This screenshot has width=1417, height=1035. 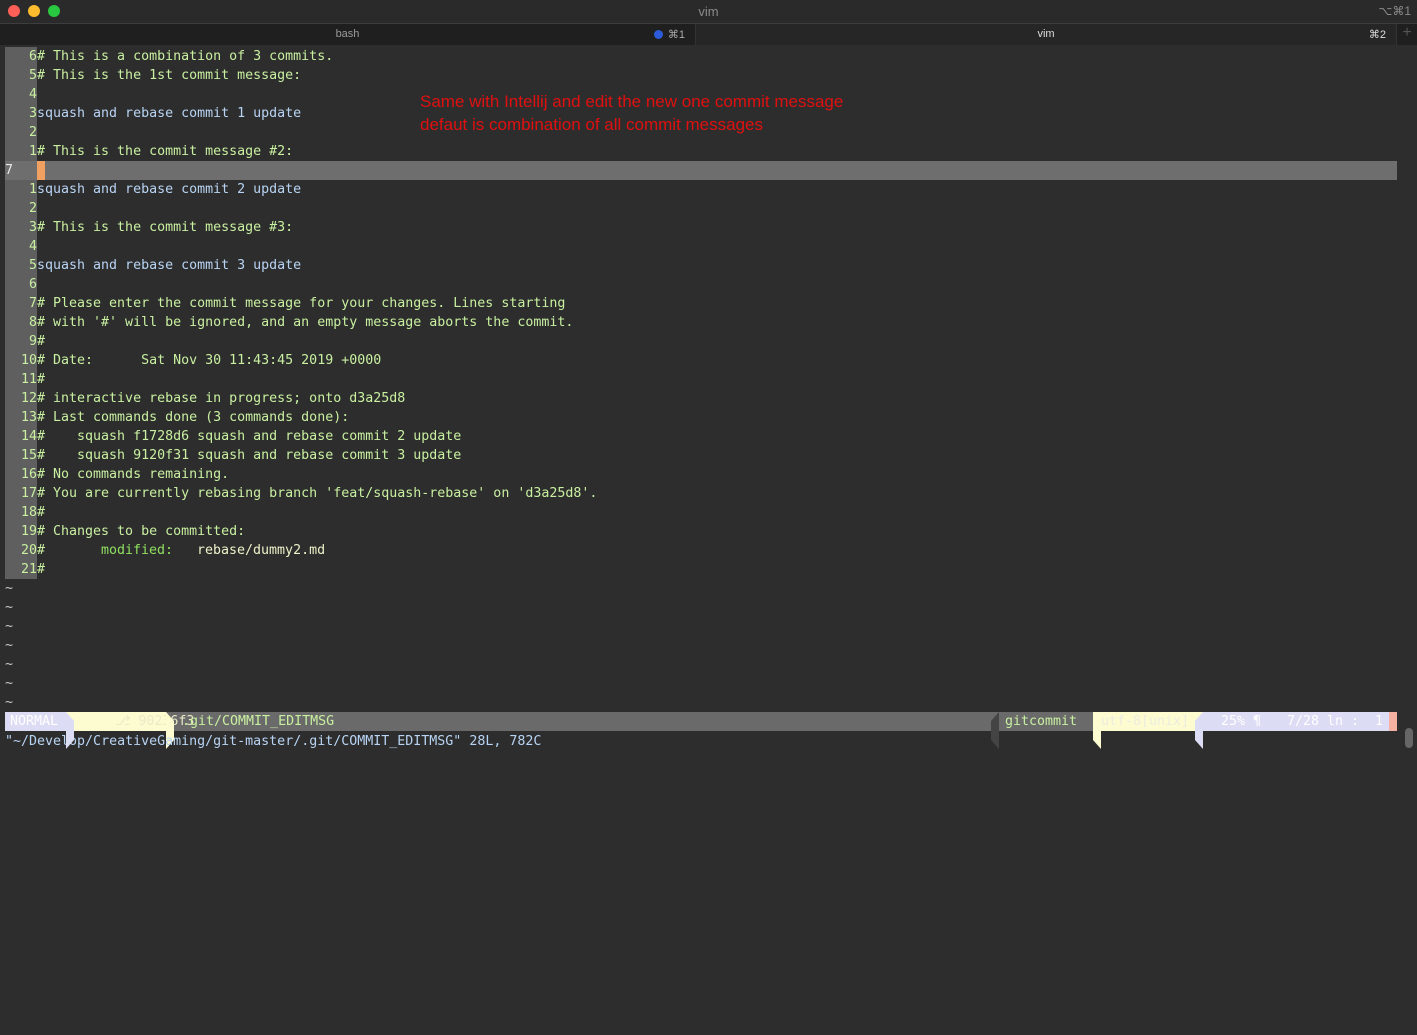 What do you see at coordinates (701, 531) in the screenshot?
I see `editor-line: 19 # Changes to be committed:` at bounding box center [701, 531].